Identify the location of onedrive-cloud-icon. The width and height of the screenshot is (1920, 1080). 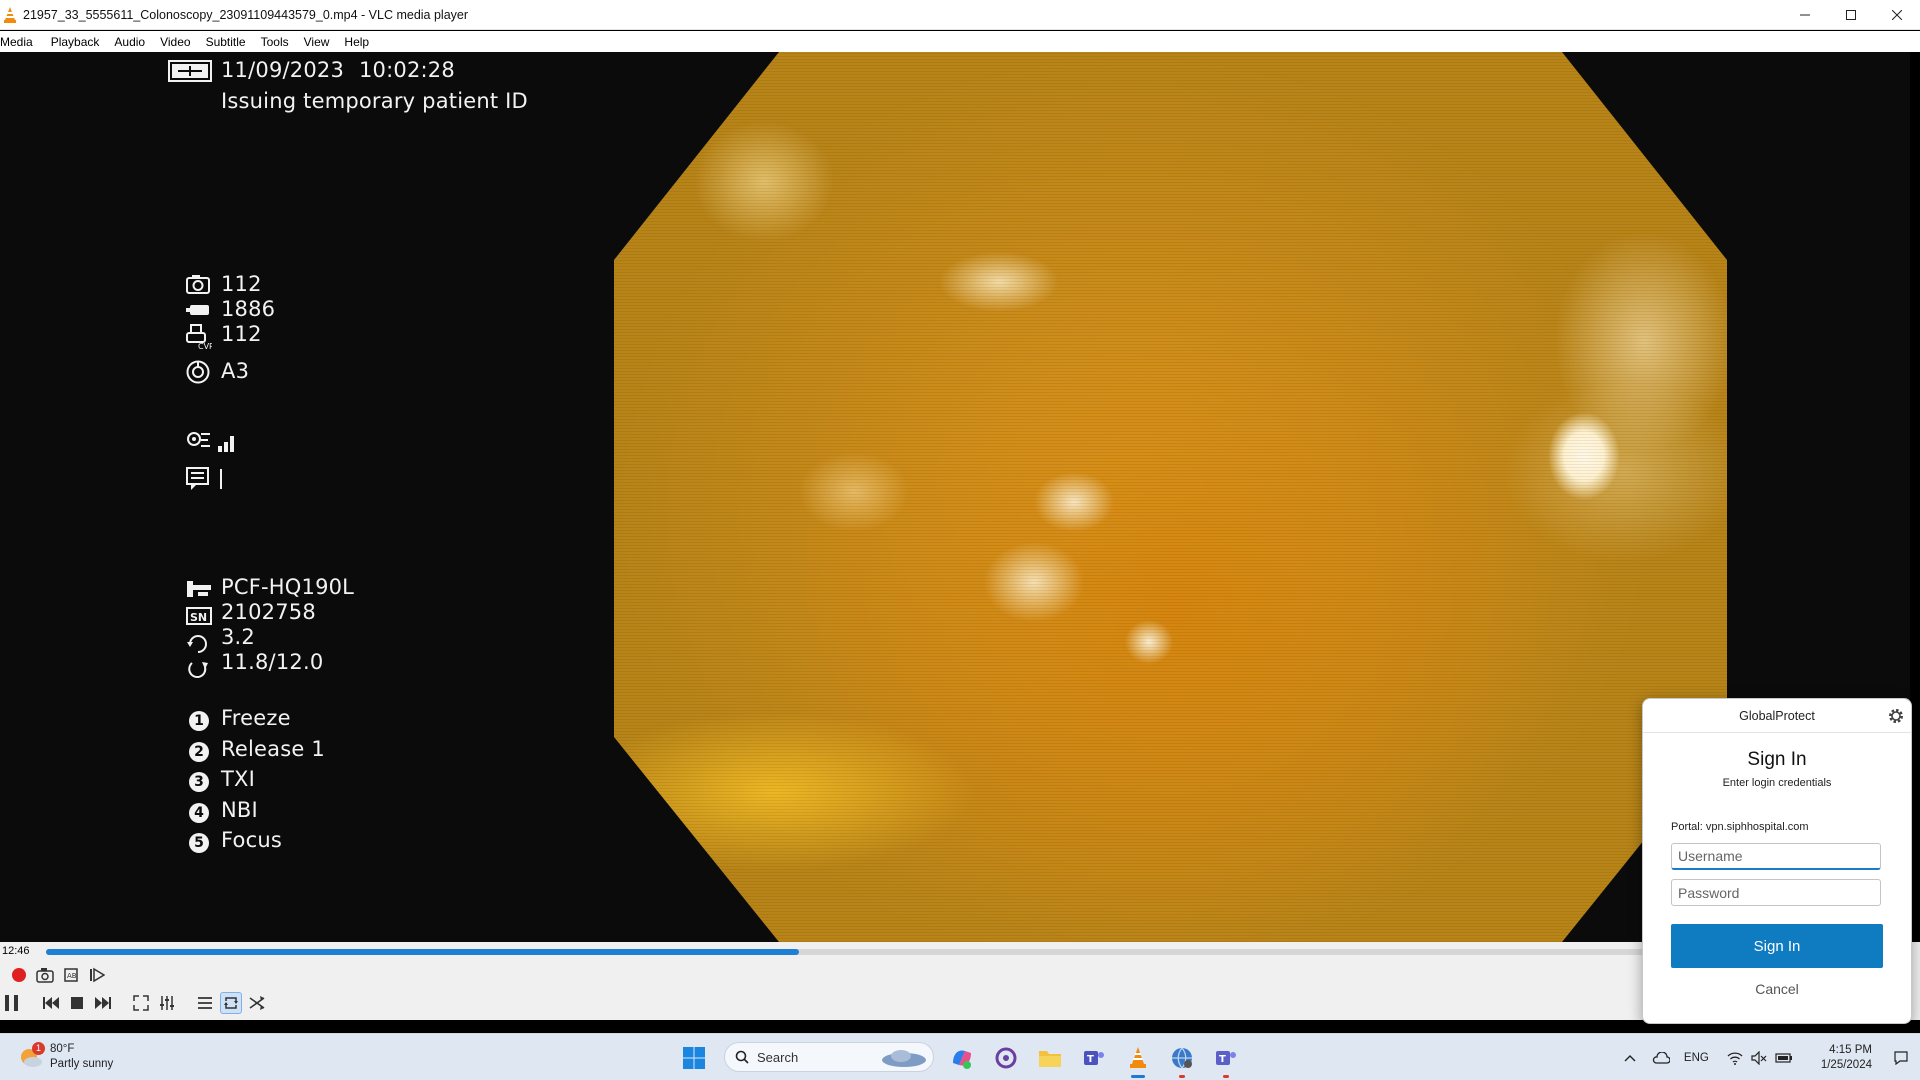
(1661, 1057).